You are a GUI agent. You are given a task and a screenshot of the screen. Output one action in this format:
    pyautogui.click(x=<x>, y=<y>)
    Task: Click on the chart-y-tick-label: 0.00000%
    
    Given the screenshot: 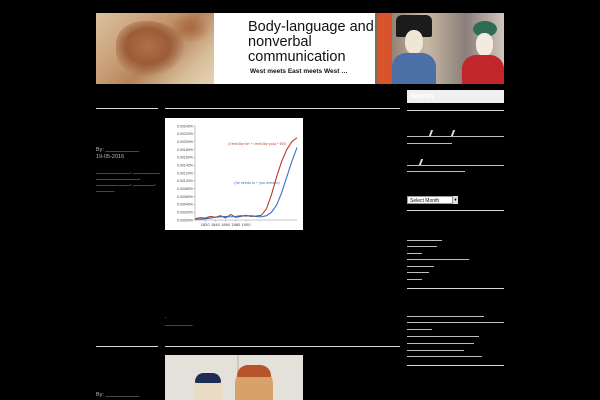 What is the action you would take?
    pyautogui.click(x=185, y=220)
    